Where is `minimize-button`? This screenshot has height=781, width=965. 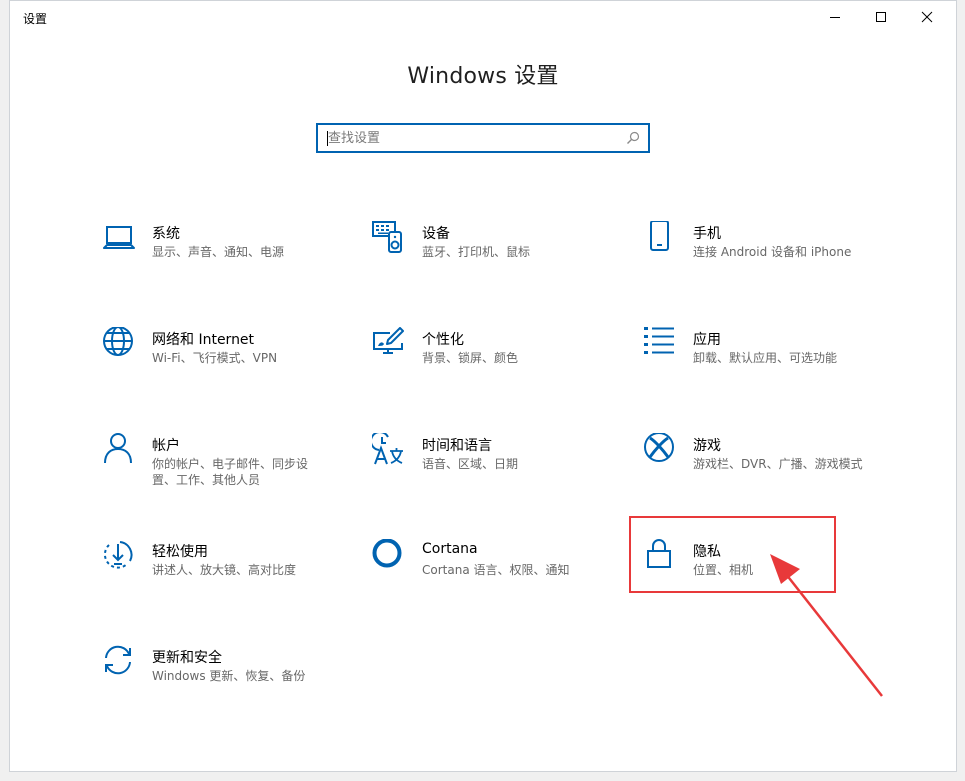
minimize-button is located at coordinates (835, 17).